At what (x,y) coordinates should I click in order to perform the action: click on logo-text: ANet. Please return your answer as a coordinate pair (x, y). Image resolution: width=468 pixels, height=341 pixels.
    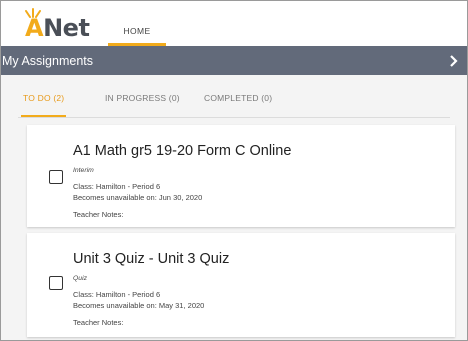
    Looking at the image, I should click on (57, 28).